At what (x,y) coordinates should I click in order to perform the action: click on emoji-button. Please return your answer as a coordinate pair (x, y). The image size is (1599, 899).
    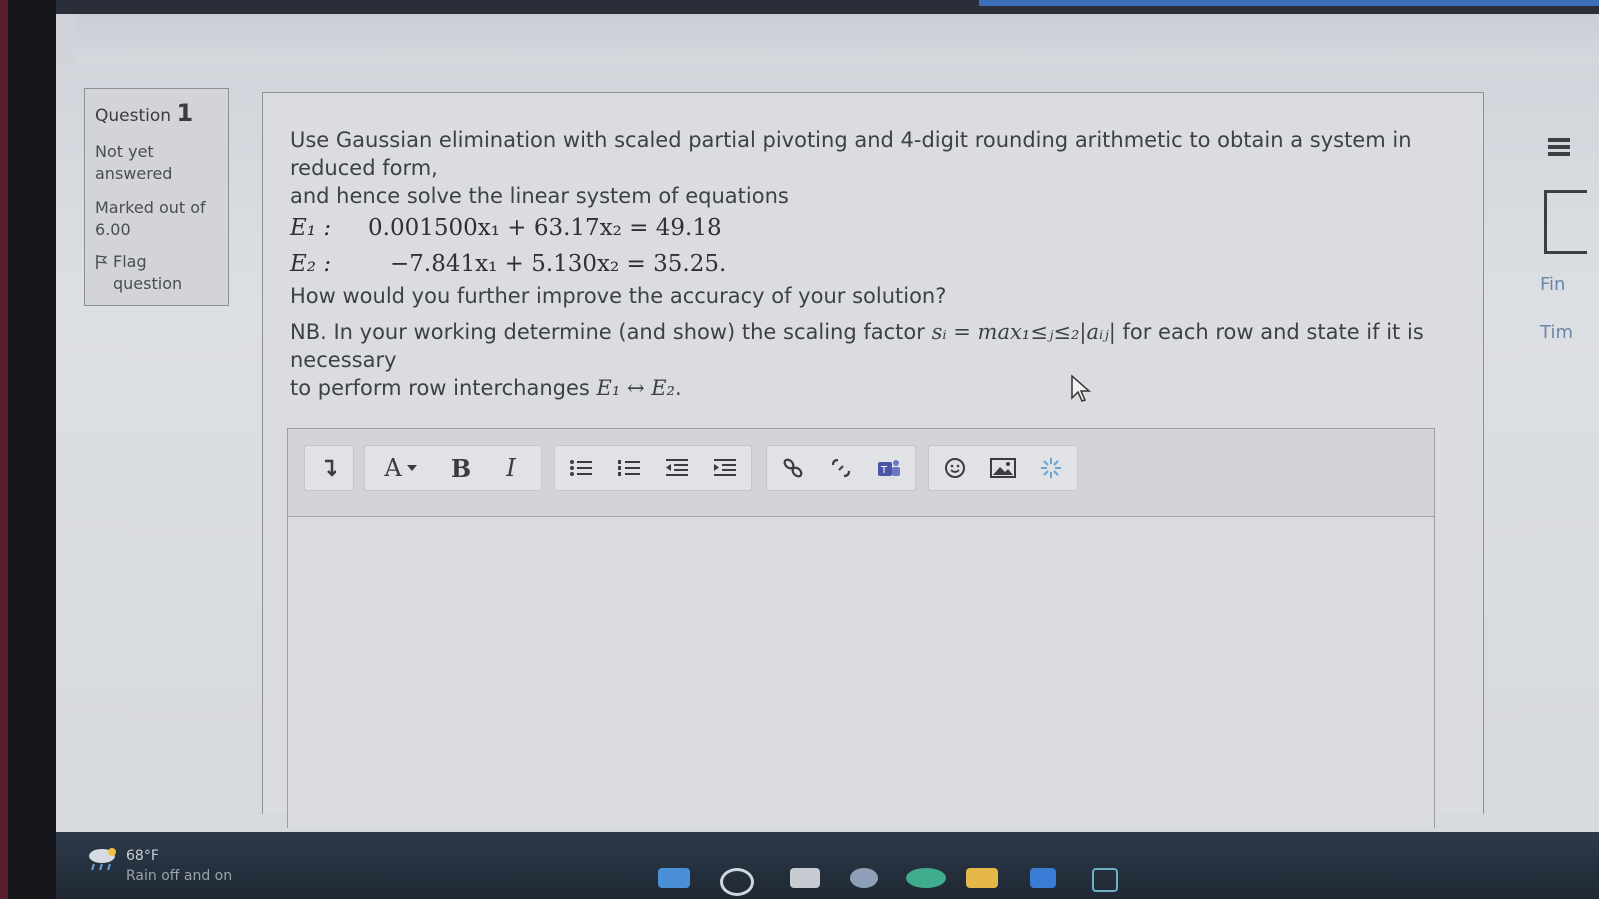
    Looking at the image, I should click on (955, 468).